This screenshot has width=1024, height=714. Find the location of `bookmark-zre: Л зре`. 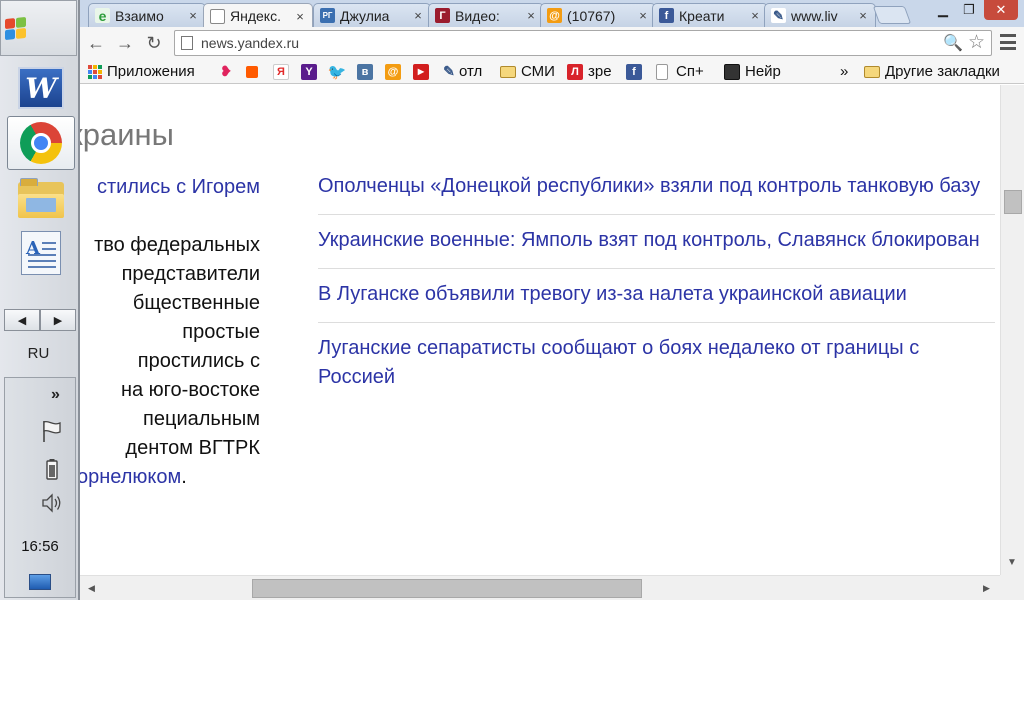

bookmark-zre: Л зре is located at coordinates (589, 71).